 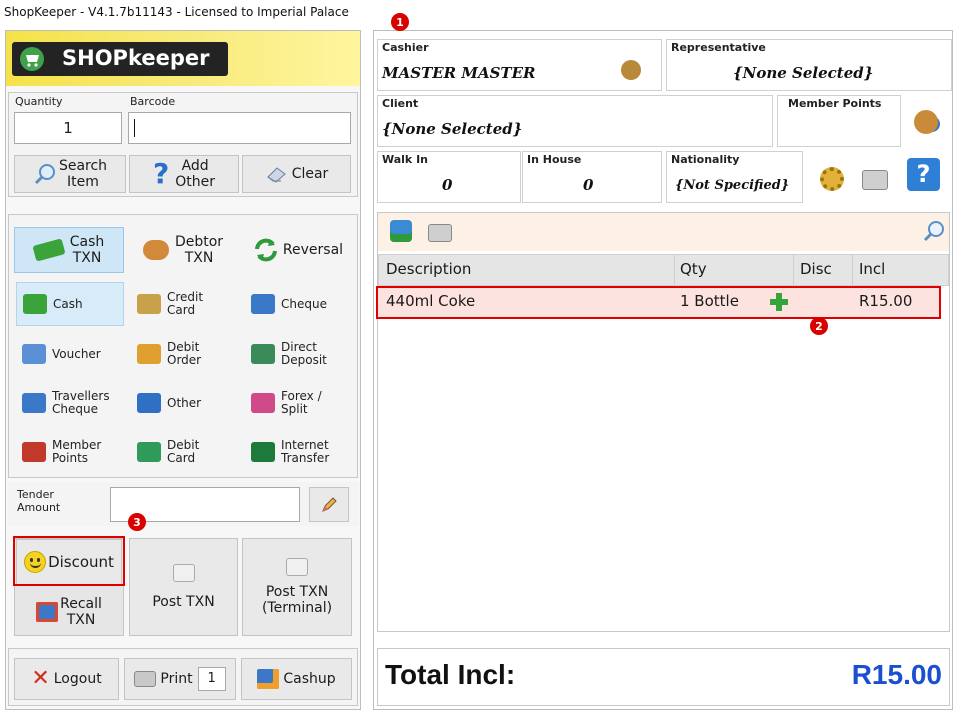 What do you see at coordinates (276, 175) in the screenshot?
I see `eraser-icon` at bounding box center [276, 175].